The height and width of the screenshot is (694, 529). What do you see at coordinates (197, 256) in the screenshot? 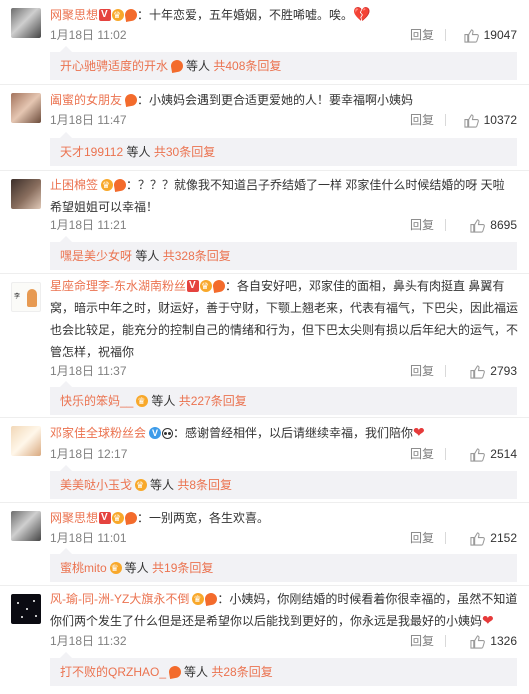
I see `sub-reply-count: 共328条回复` at bounding box center [197, 256].